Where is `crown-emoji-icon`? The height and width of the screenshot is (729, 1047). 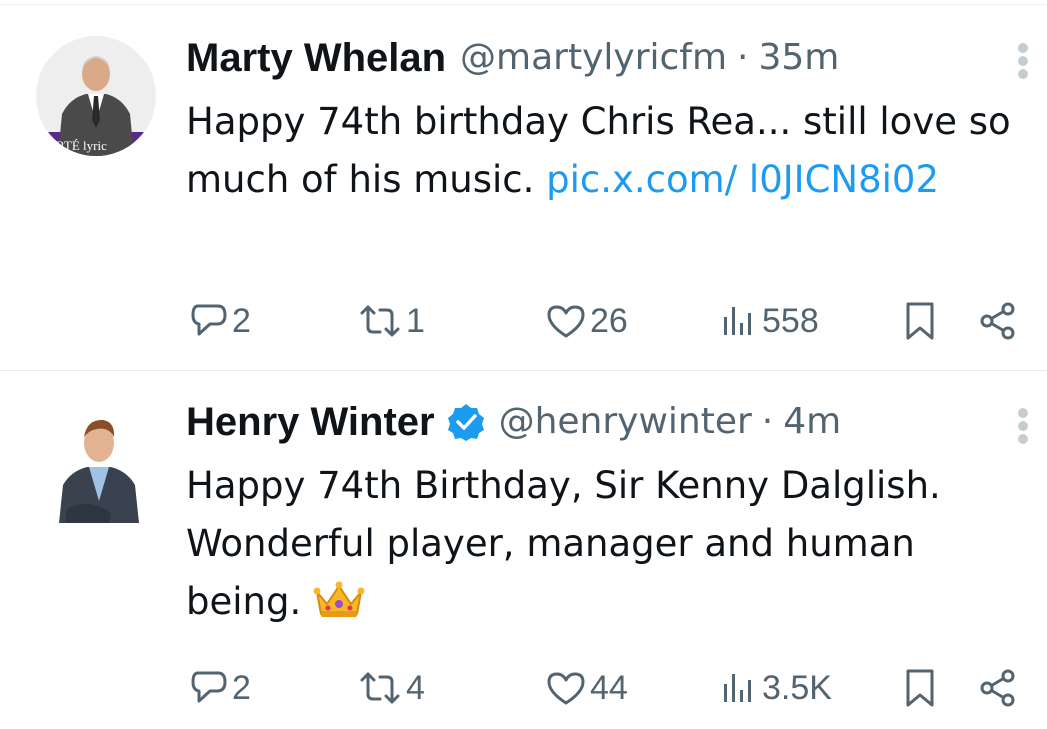
crown-emoji-icon is located at coordinates (339, 599).